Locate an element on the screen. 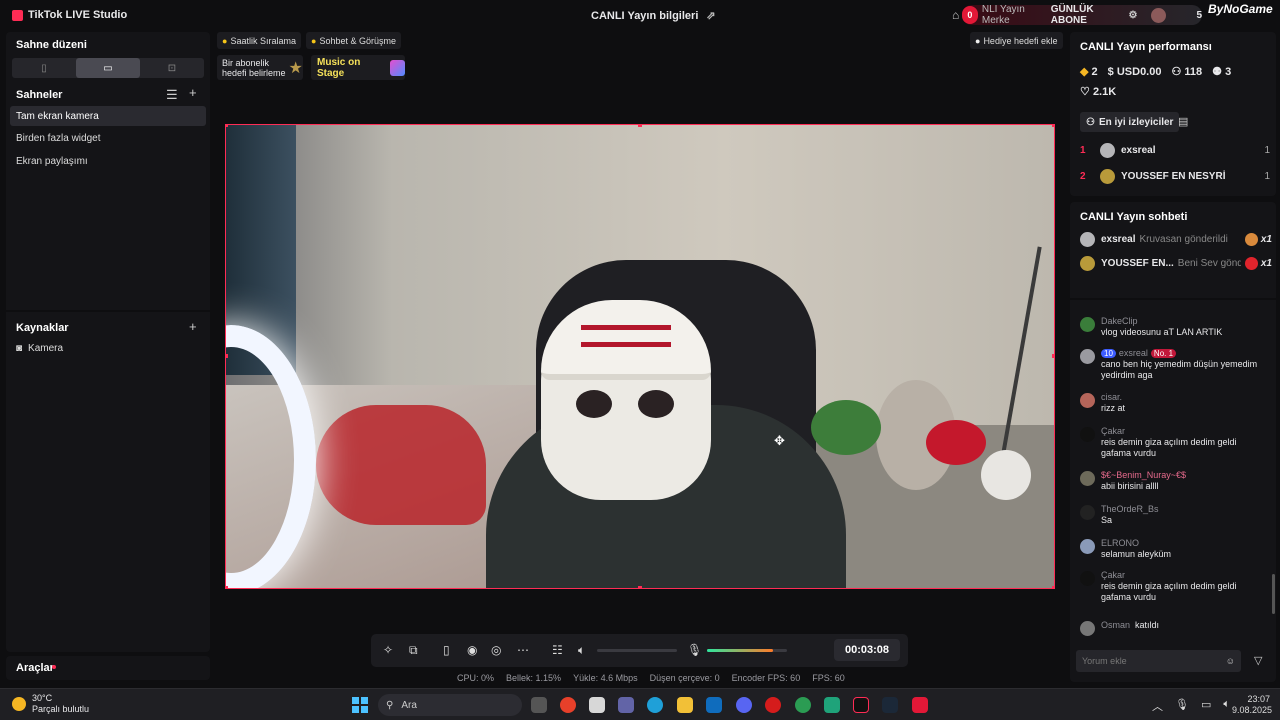 This screenshot has width=1280, height=720. monitor-icon: ▭ is located at coordinates (1206, 706).